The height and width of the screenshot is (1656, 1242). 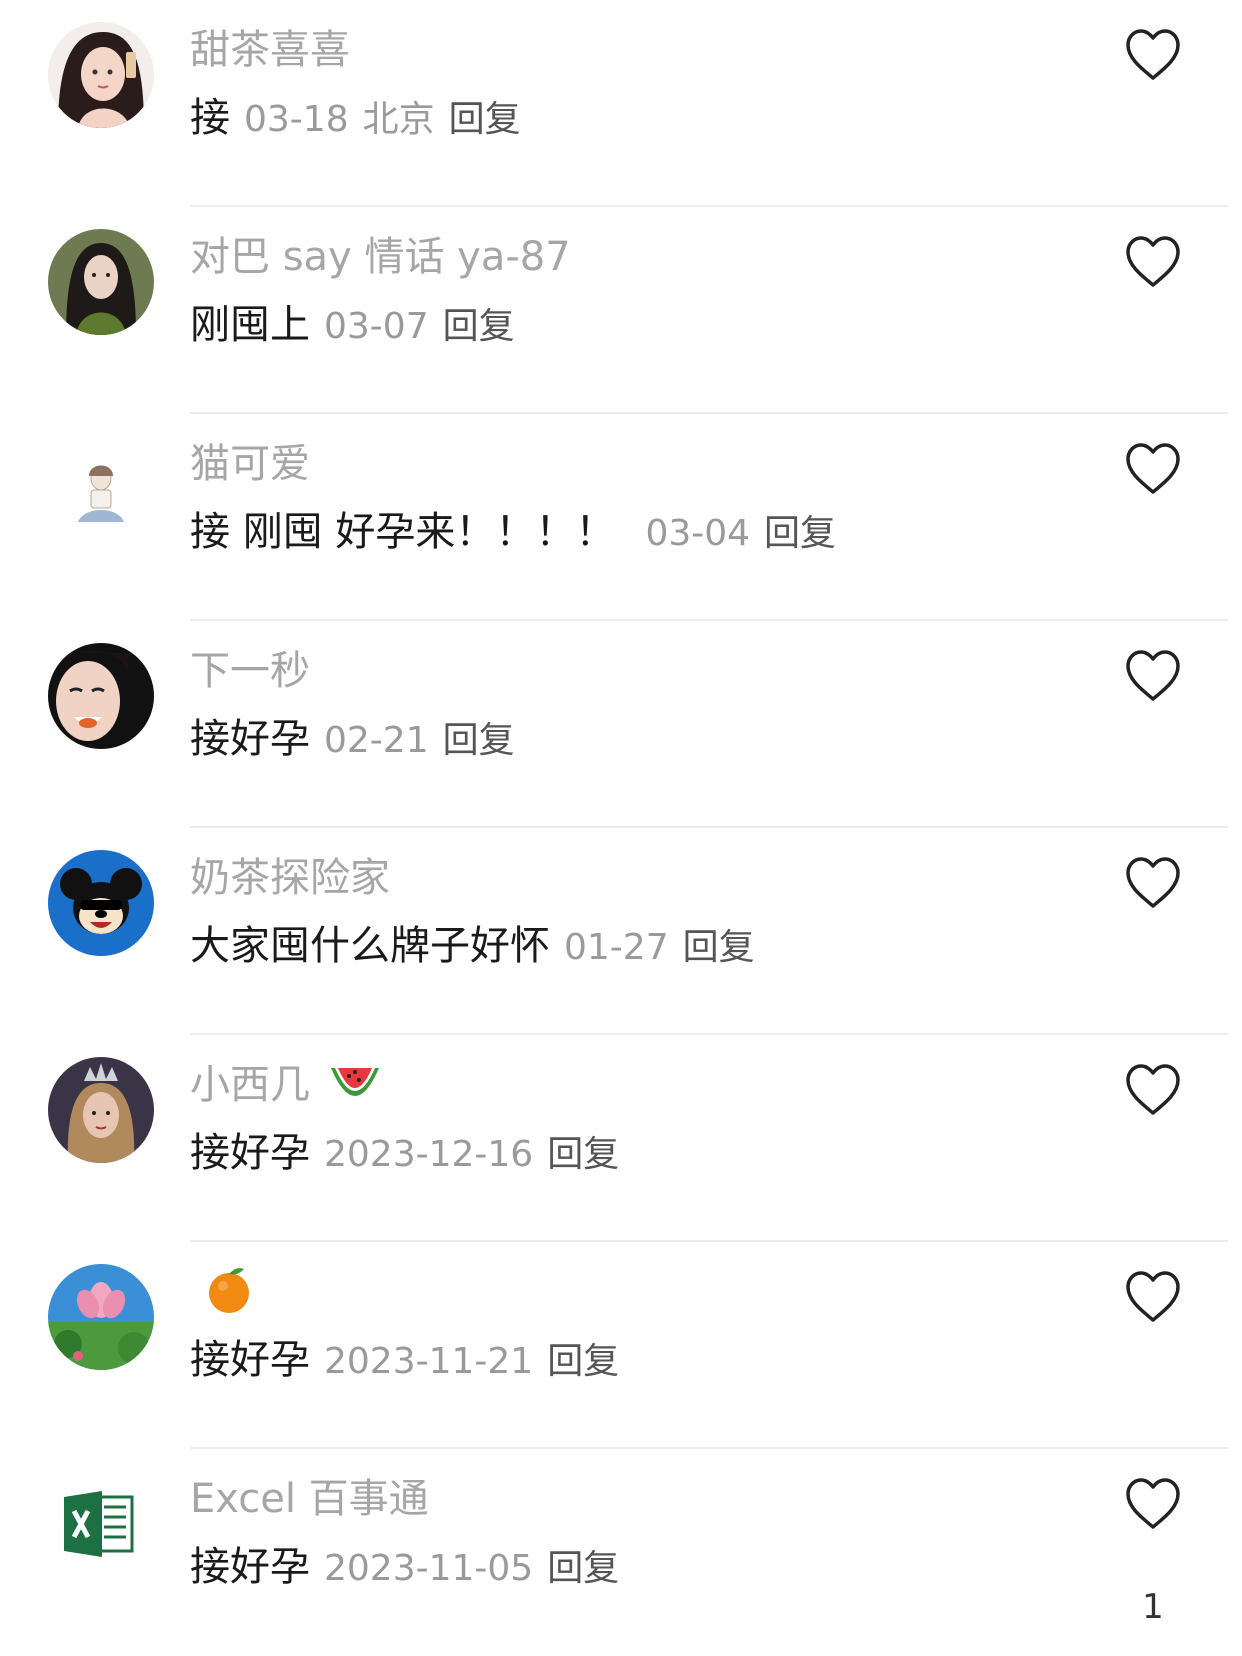 What do you see at coordinates (250, 1085) in the screenshot?
I see `username-text: 小西几` at bounding box center [250, 1085].